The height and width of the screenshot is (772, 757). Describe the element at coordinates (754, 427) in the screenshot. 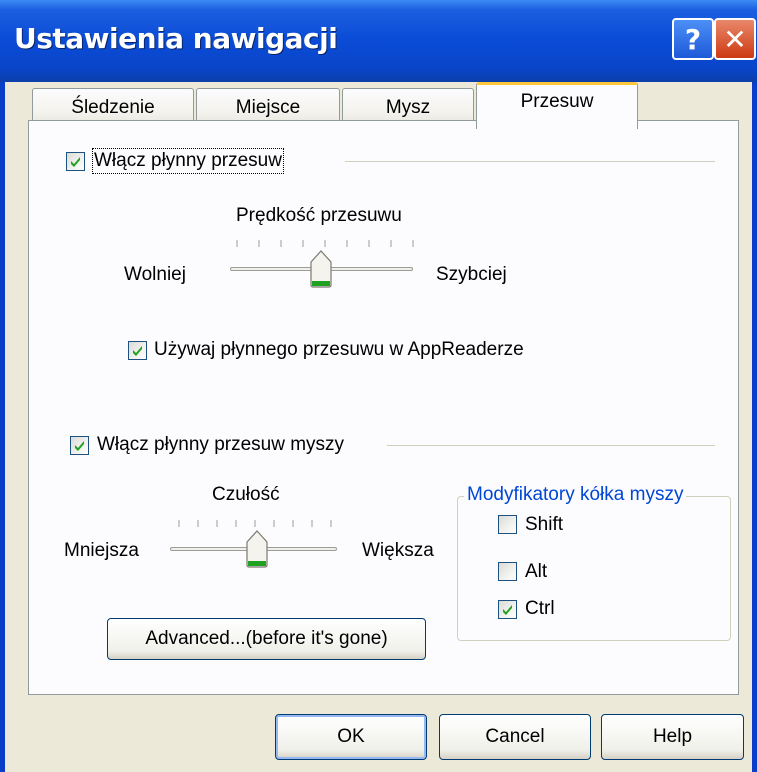

I see `window-frame-right` at that location.